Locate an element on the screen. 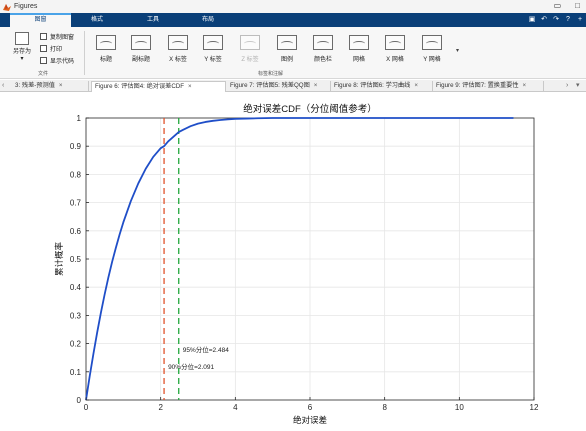  matlab-logo-icon is located at coordinates (7, 7).